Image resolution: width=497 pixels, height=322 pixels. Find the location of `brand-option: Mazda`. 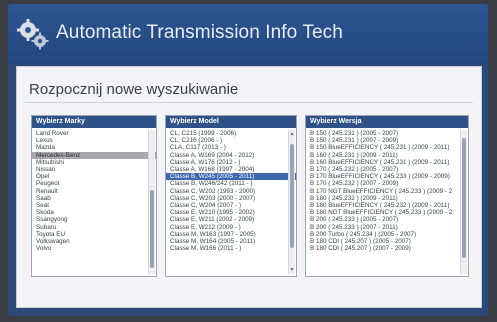

brand-option: Mazda is located at coordinates (94, 147).